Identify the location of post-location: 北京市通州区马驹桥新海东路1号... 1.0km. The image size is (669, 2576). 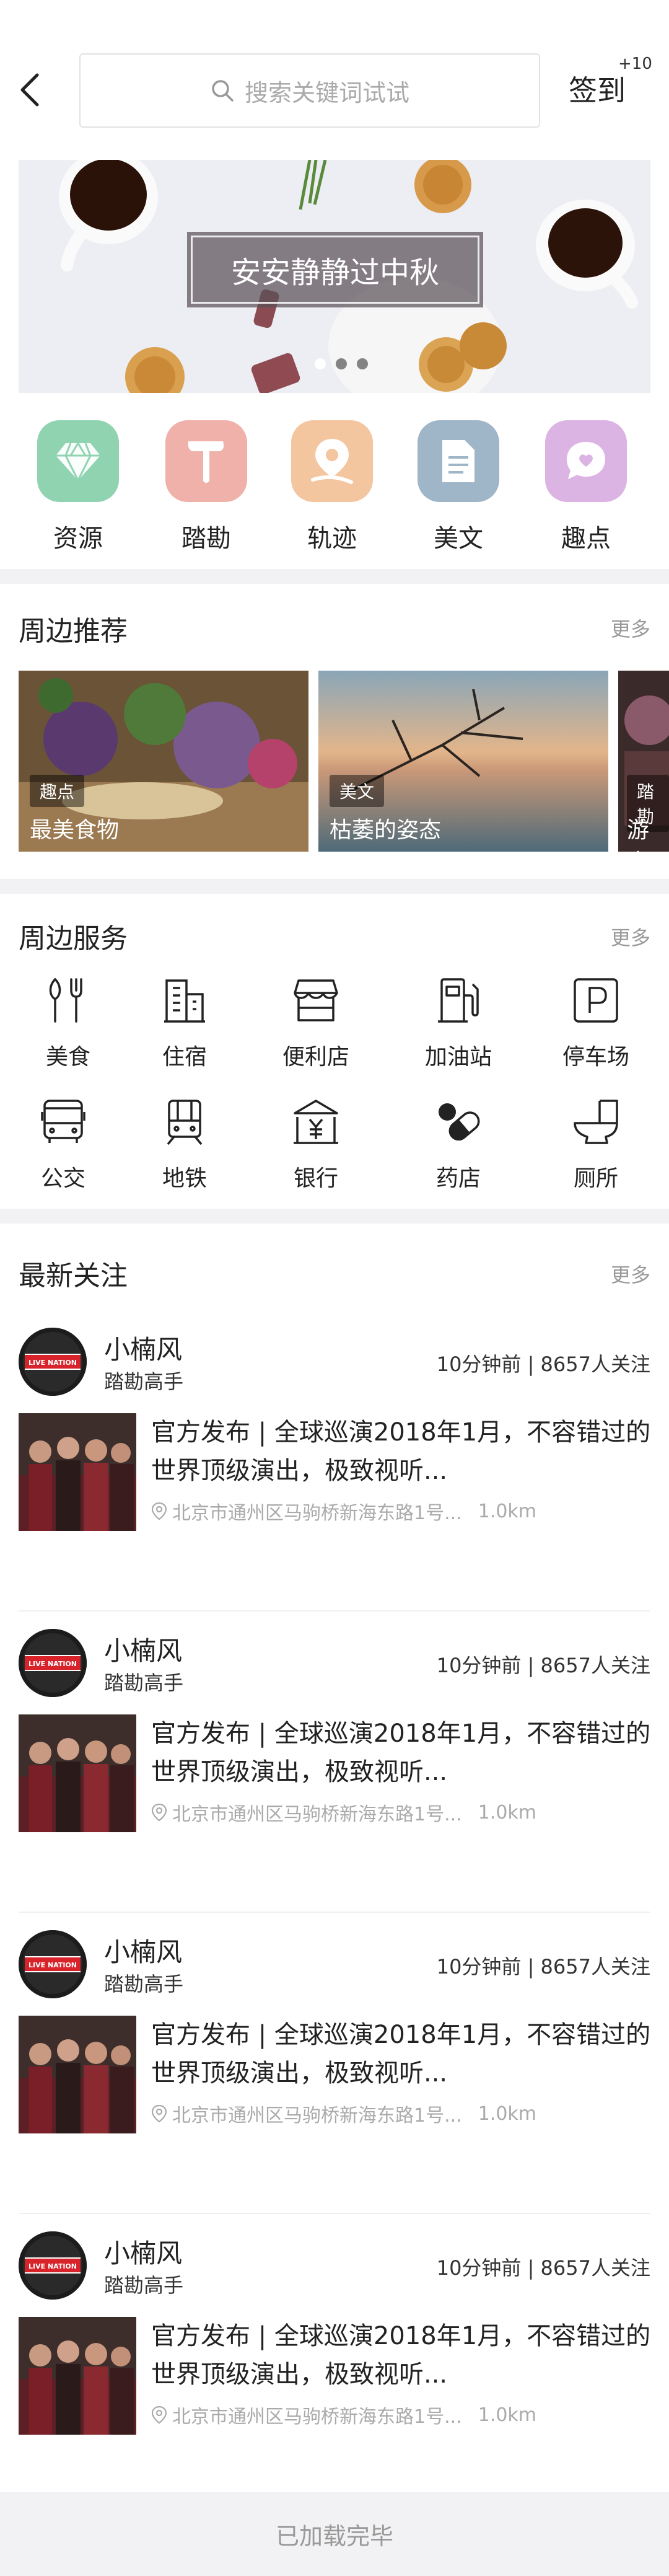
(343, 2414).